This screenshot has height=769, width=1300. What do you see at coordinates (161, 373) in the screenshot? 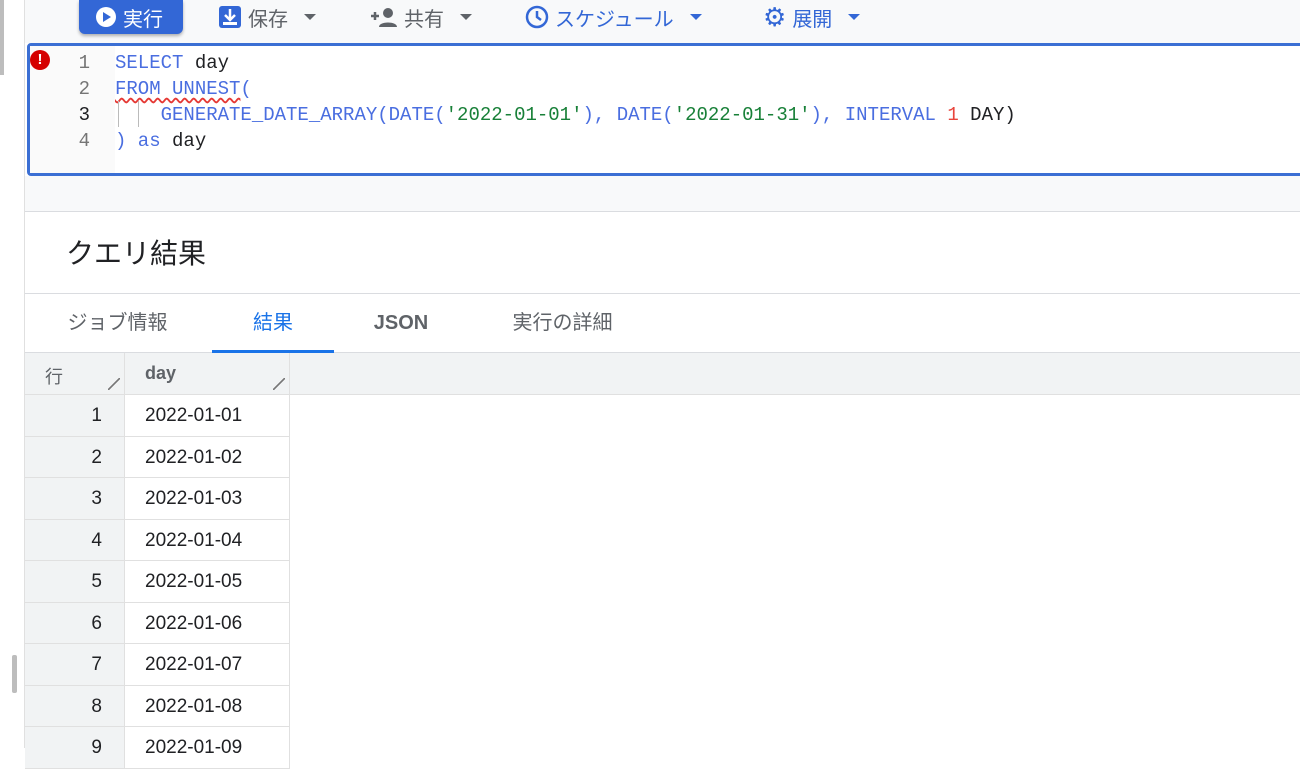
I see `header-label: day` at bounding box center [161, 373].